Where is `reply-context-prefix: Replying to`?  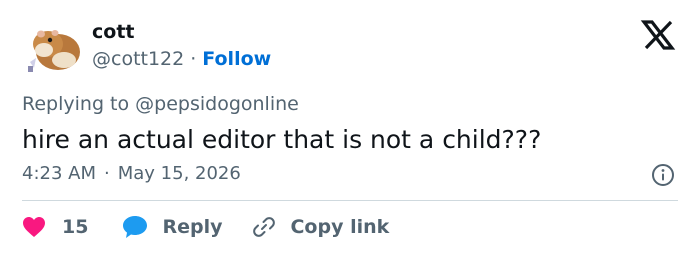 reply-context-prefix: Replying to is located at coordinates (79, 104).